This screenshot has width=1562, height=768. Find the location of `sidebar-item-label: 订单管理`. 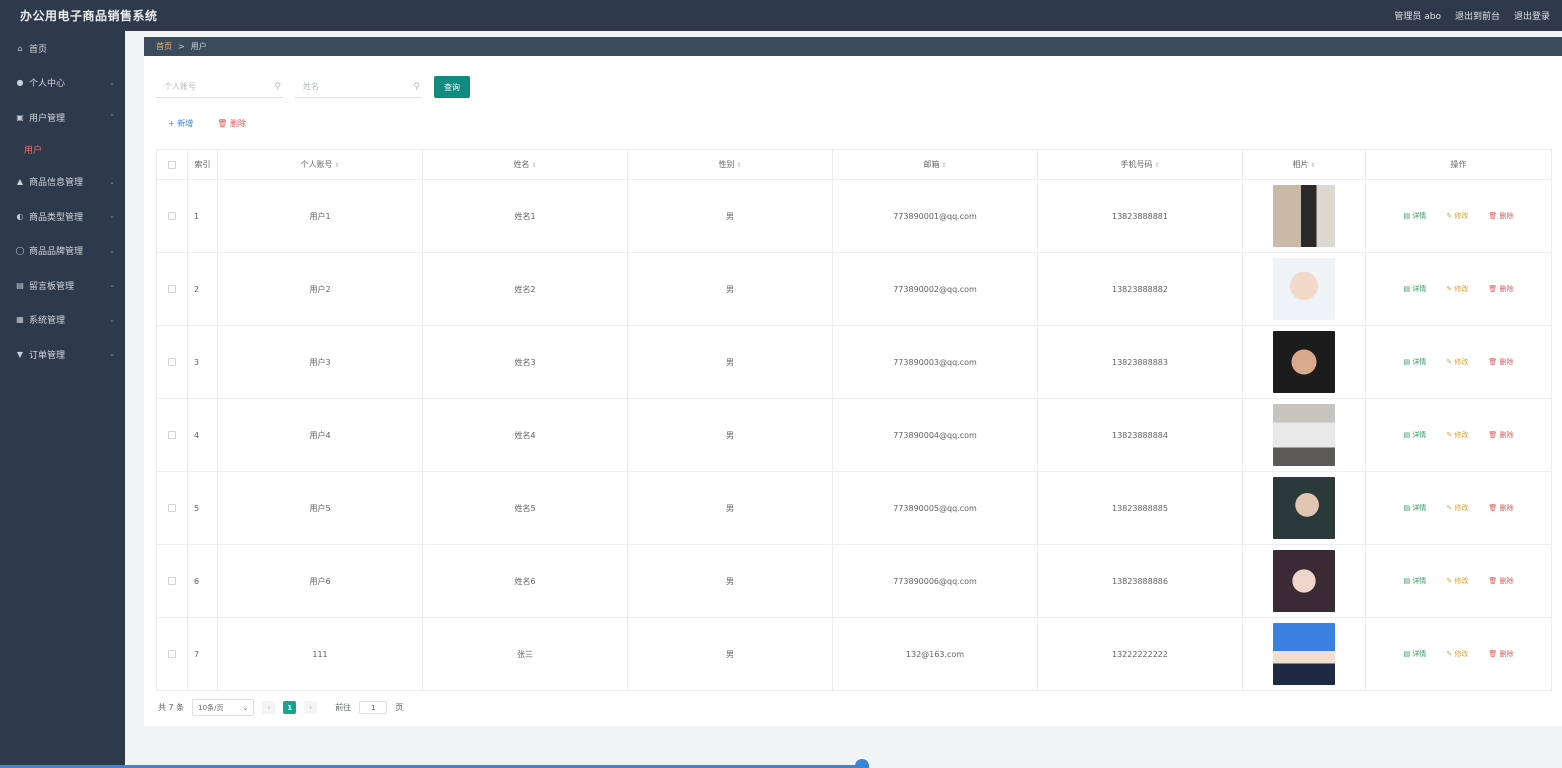

sidebar-item-label: 订单管理 is located at coordinates (47, 355).